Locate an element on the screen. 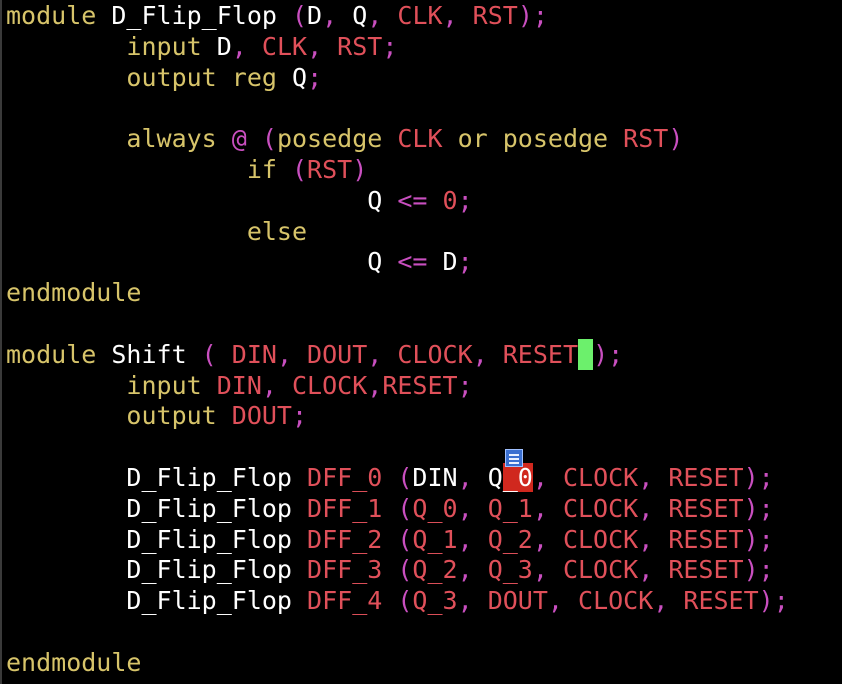 The image size is (842, 684). code-token: CLK is located at coordinates (284, 46).